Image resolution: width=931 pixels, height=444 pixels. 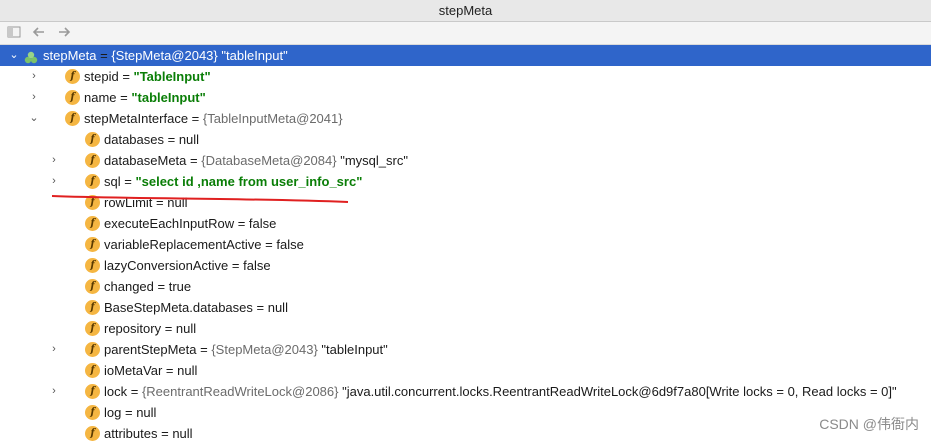 I want to click on red-underline-annotation, so click(x=200, y=199).